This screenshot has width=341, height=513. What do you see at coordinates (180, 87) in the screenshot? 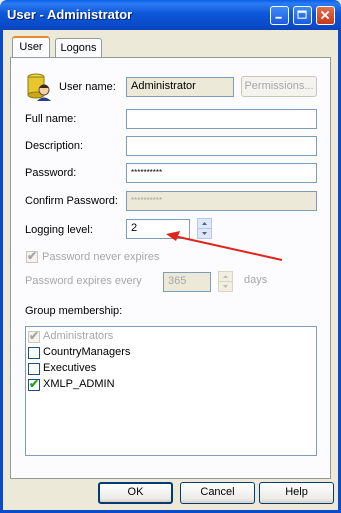
I see `user-name-field: Administrator` at bounding box center [180, 87].